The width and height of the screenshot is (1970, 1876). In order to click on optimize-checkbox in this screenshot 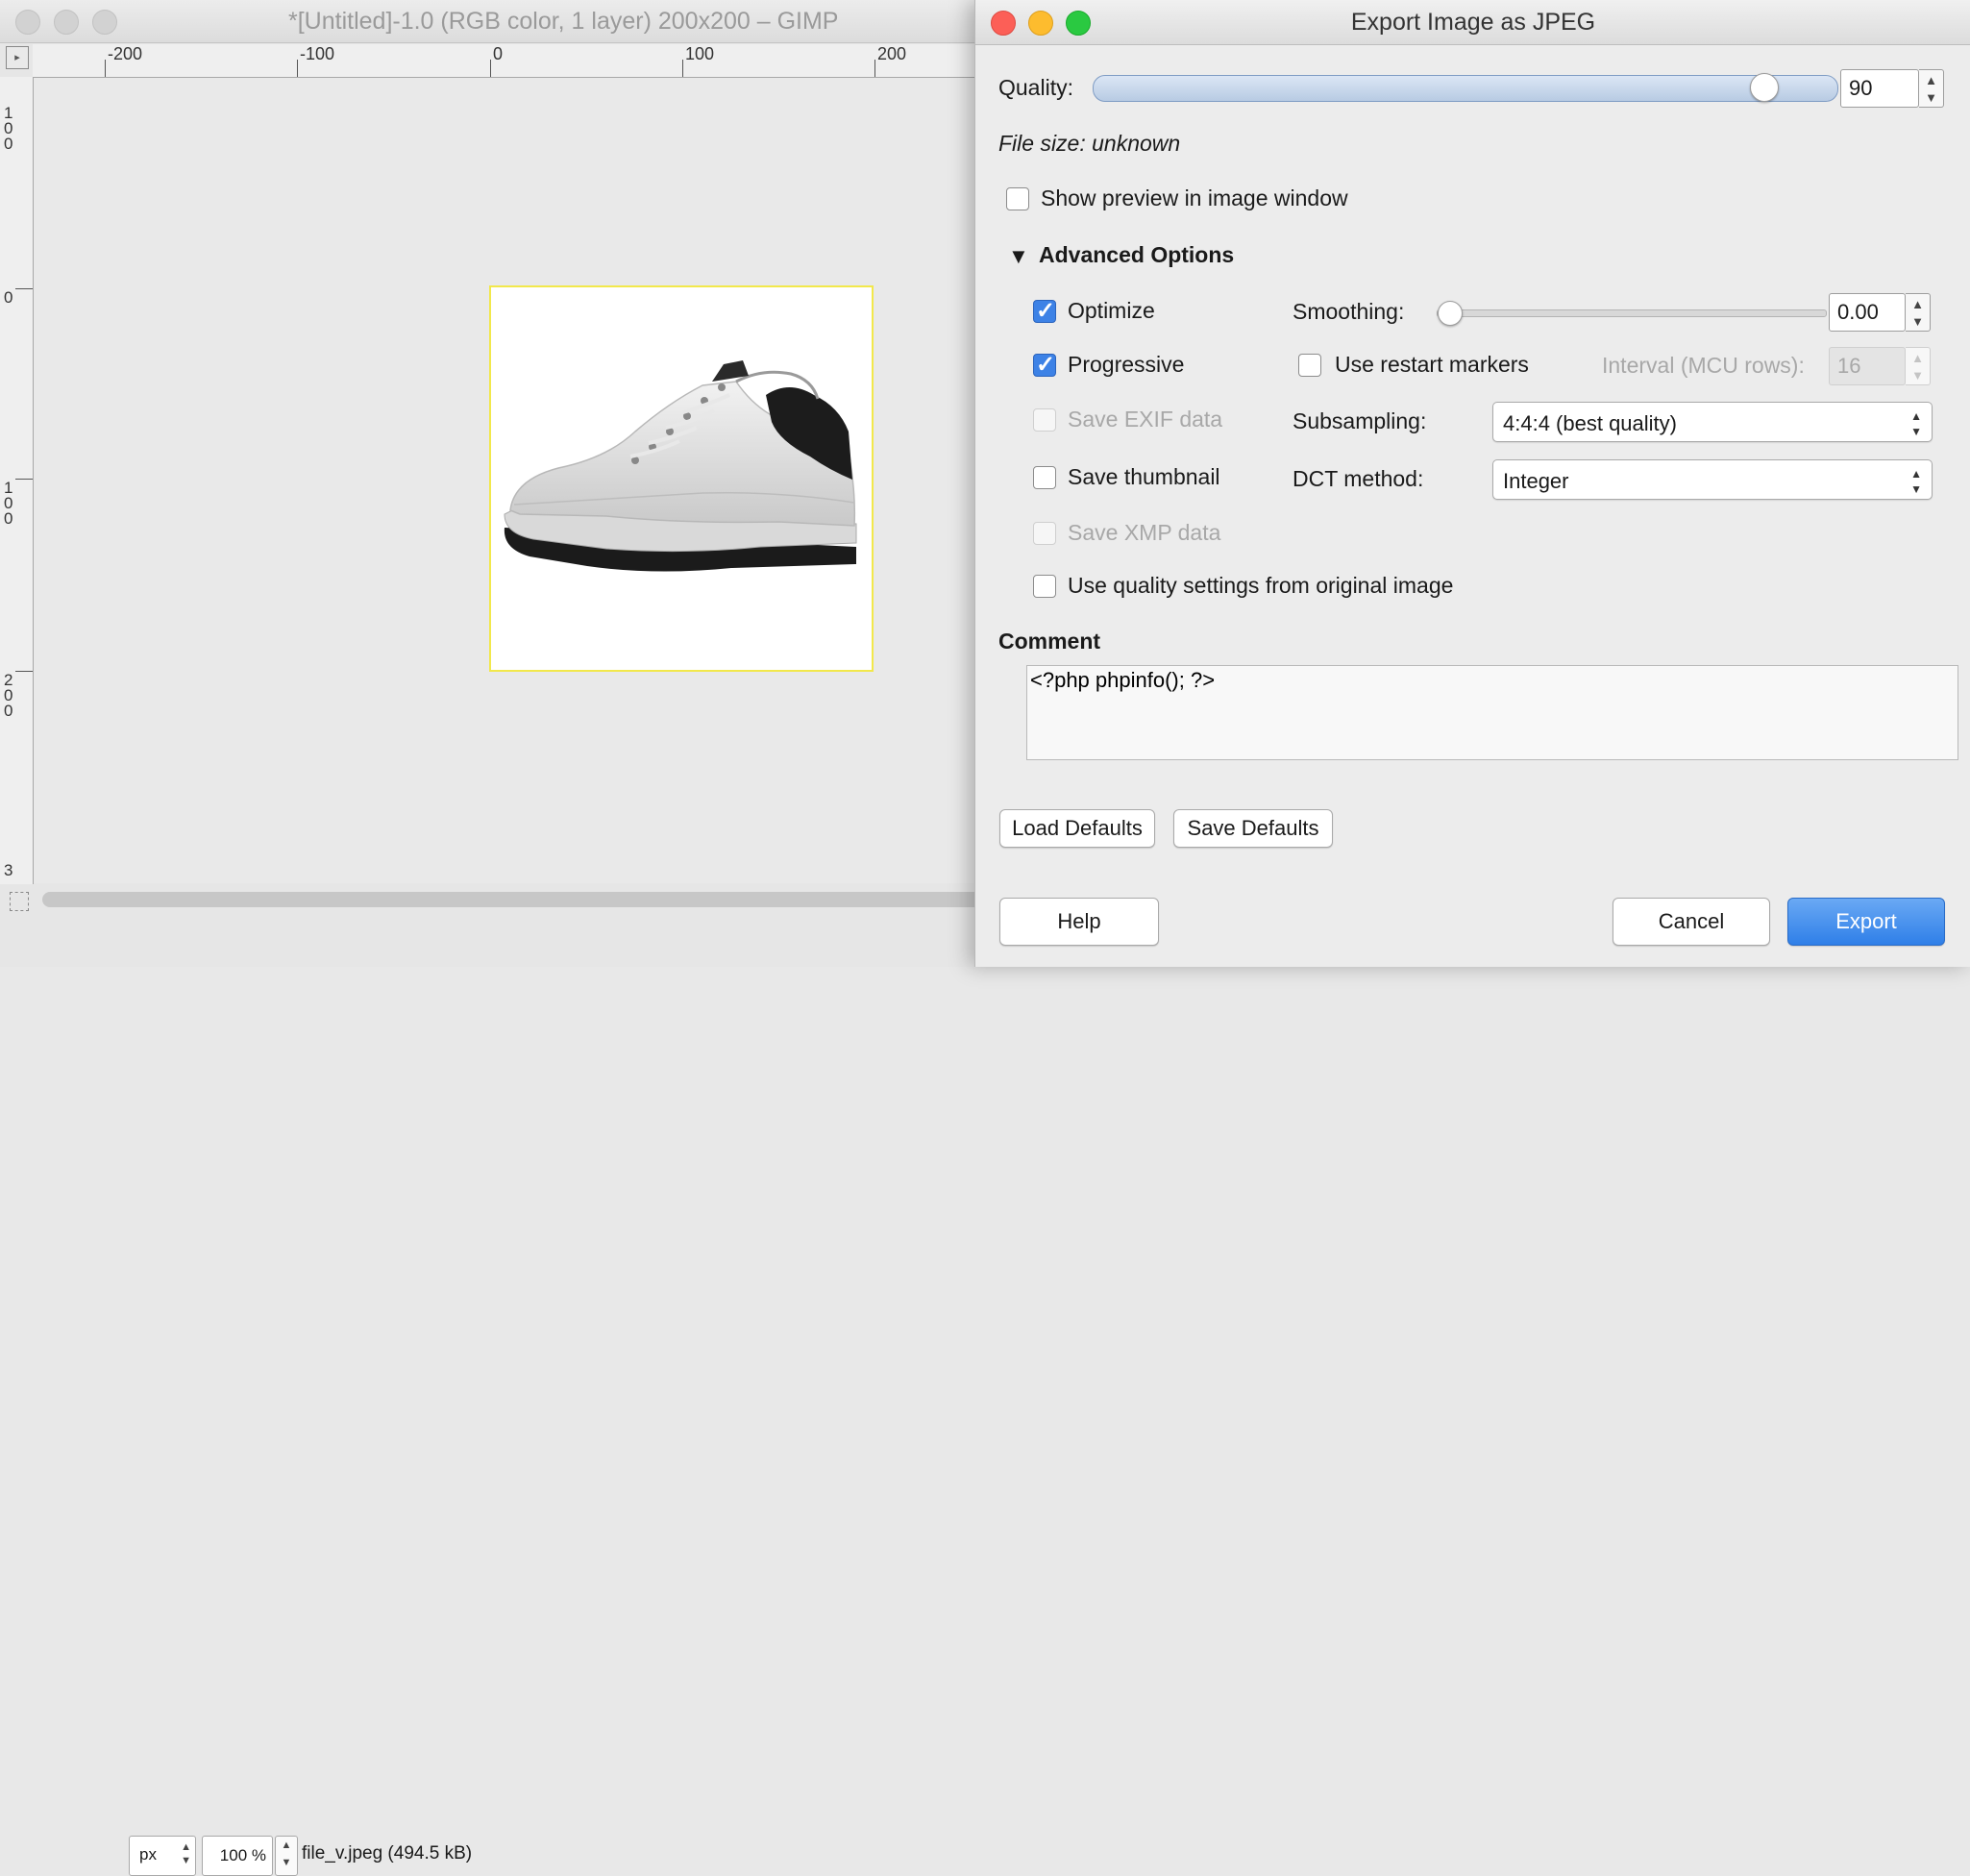, I will do `click(1044, 311)`.